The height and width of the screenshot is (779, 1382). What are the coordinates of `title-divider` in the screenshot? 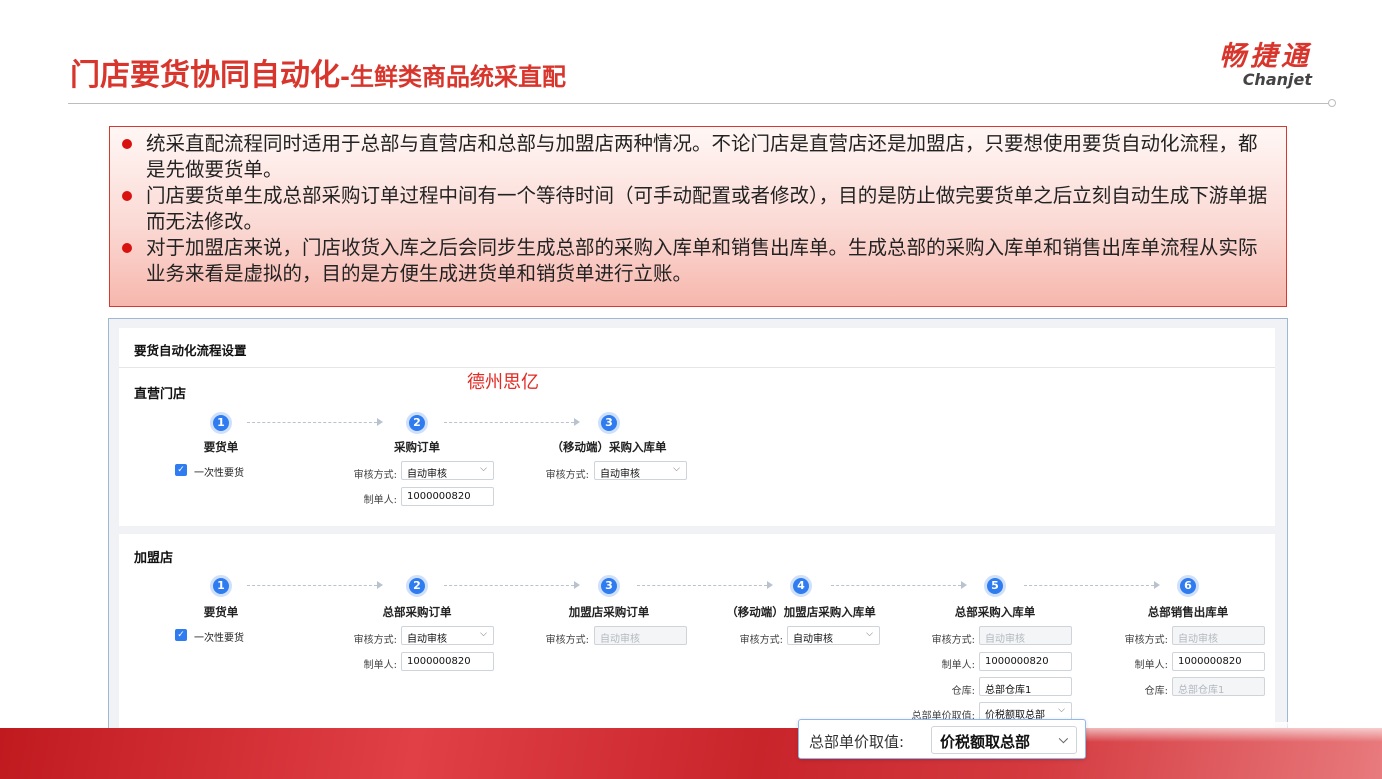 It's located at (699, 103).